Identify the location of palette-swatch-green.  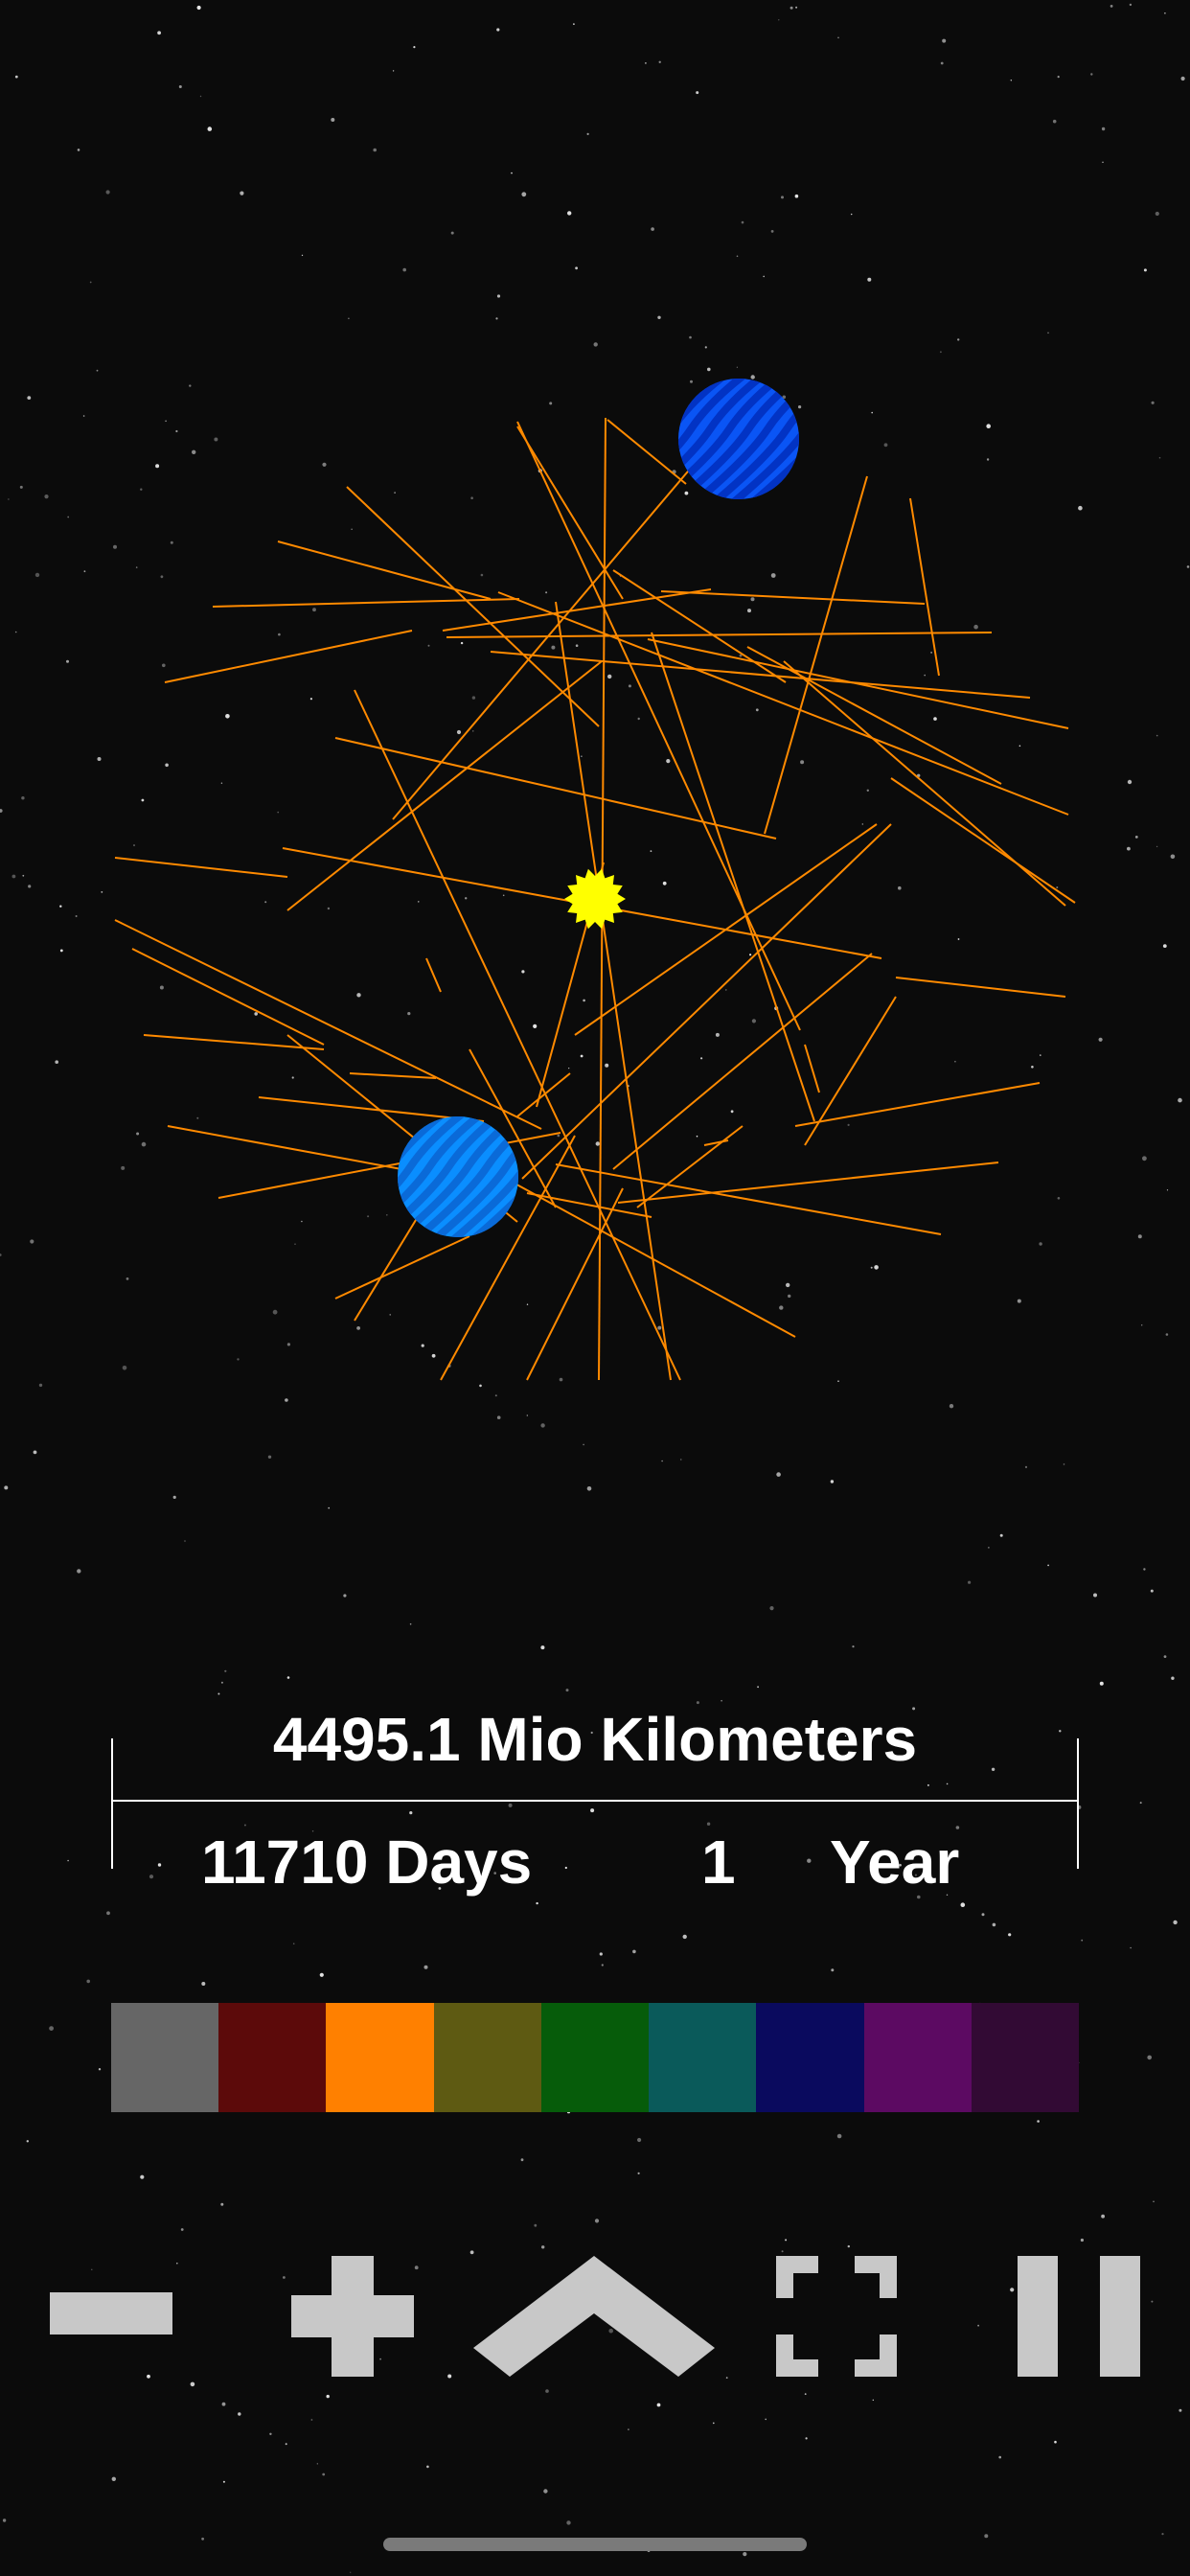
(595, 2057).